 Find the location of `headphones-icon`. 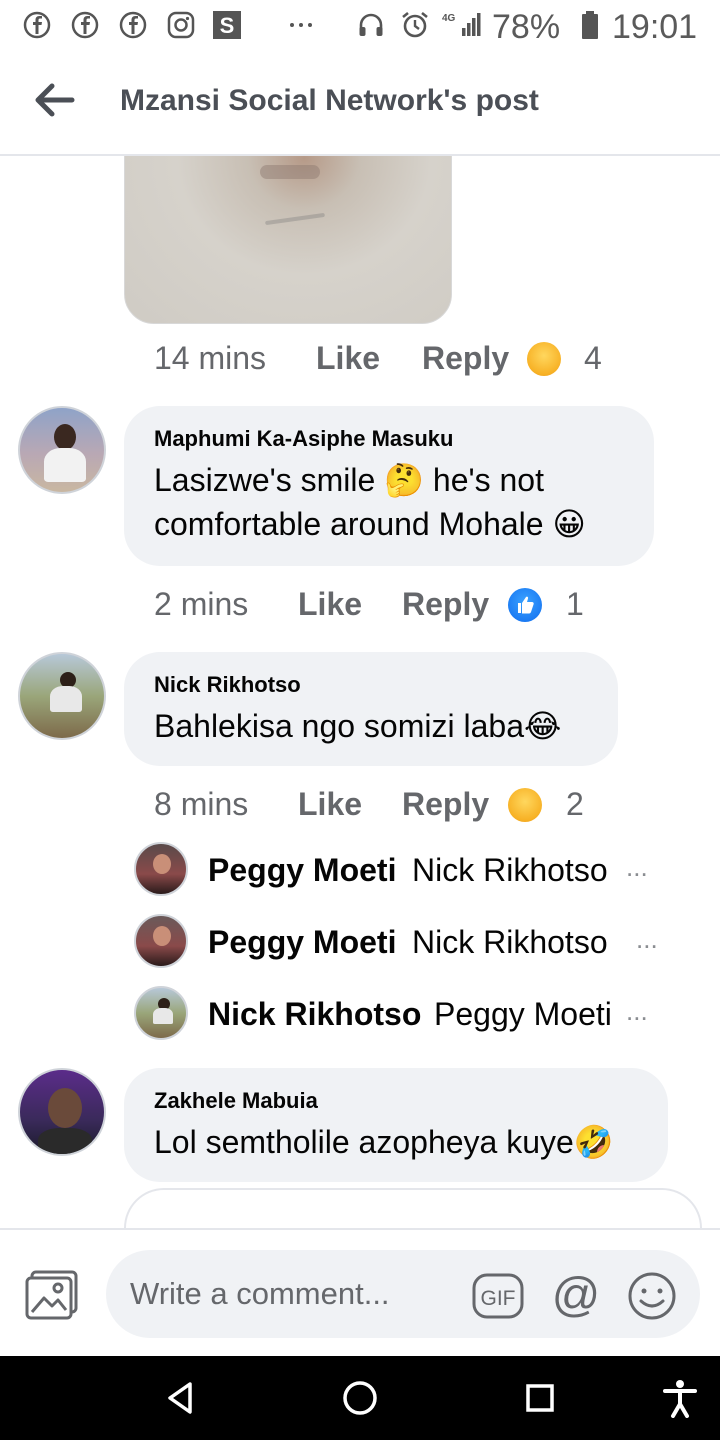

headphones-icon is located at coordinates (371, 24).